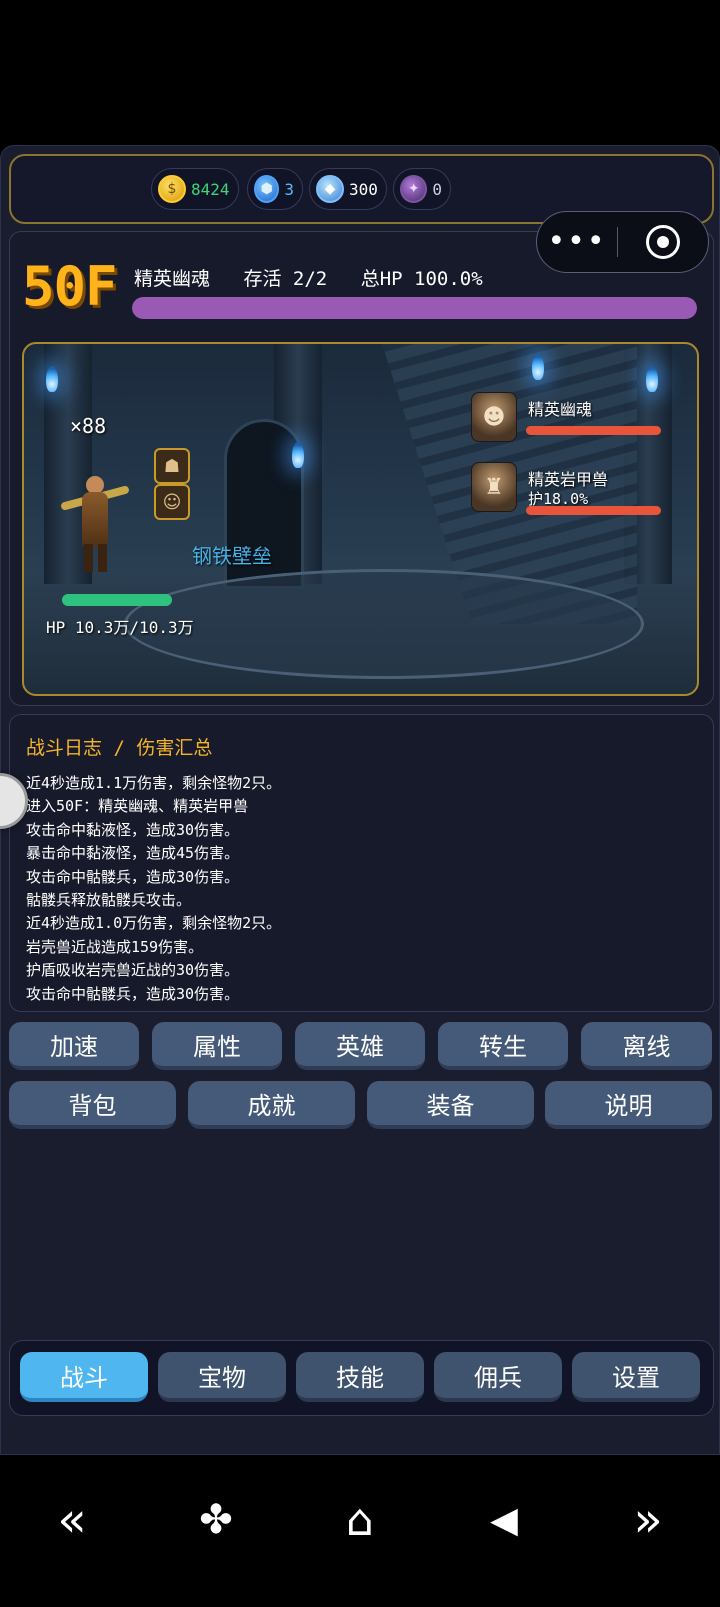  I want to click on mercenary-slot-icon: ☺, so click(172, 502).